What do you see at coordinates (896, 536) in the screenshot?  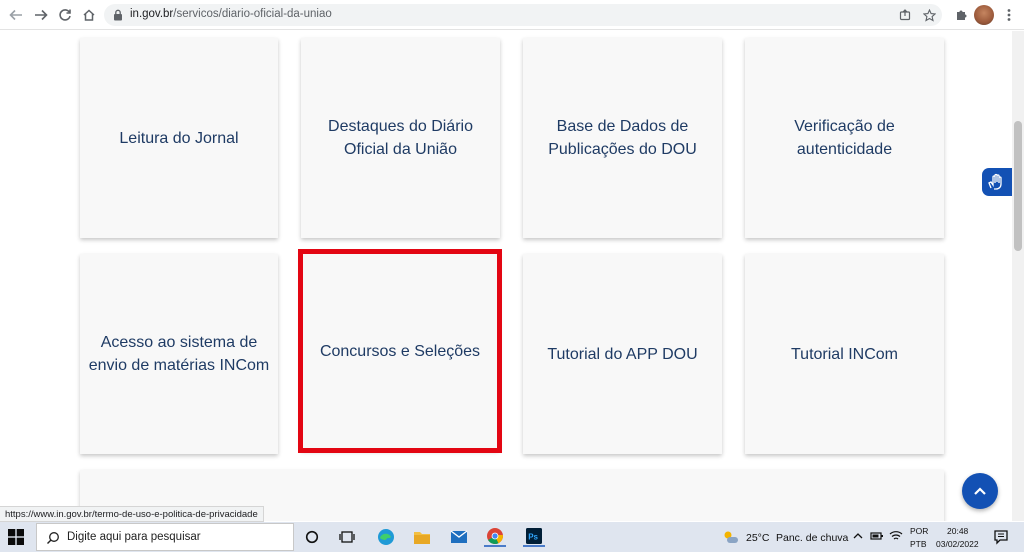 I see `wifi-icon` at bounding box center [896, 536].